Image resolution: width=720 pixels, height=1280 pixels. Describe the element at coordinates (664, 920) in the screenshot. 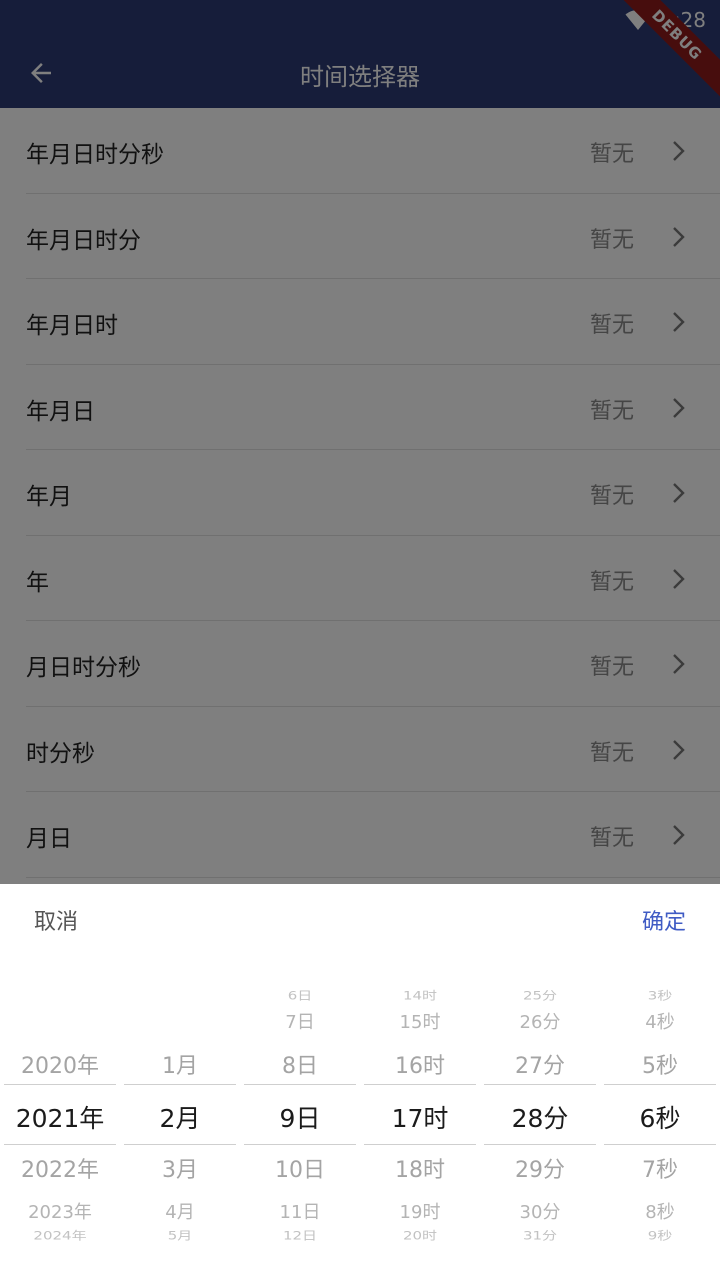

I see `confirm-button: 确定` at that location.